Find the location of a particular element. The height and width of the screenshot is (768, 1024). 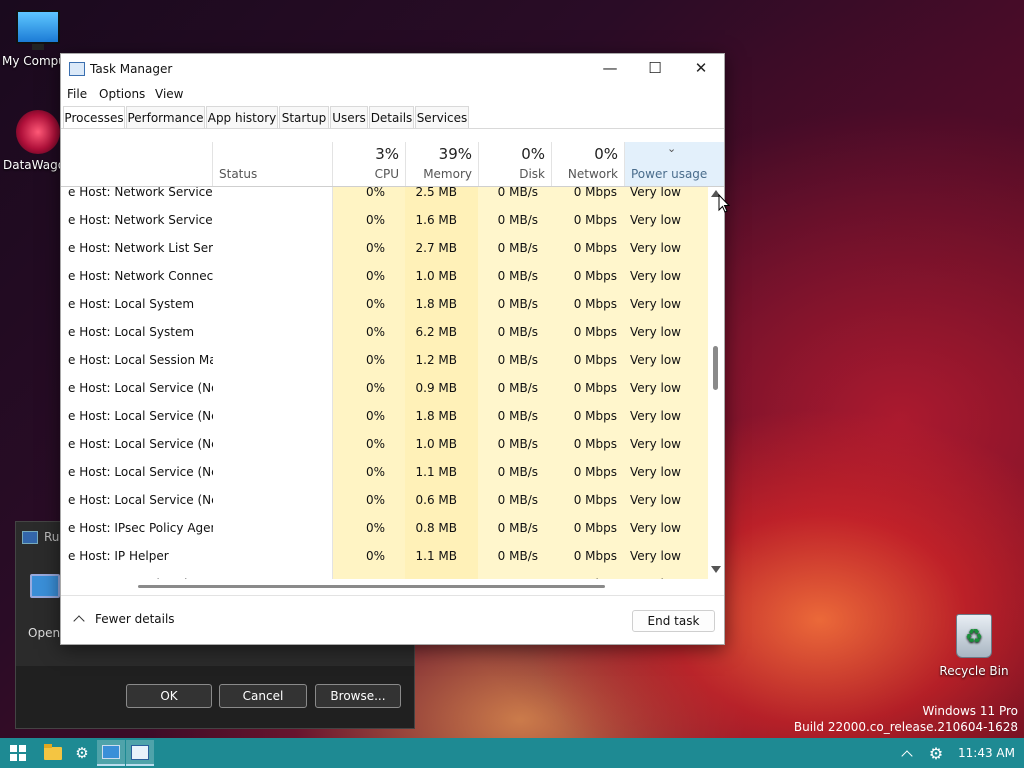

tab-users: Users is located at coordinates (349, 117).